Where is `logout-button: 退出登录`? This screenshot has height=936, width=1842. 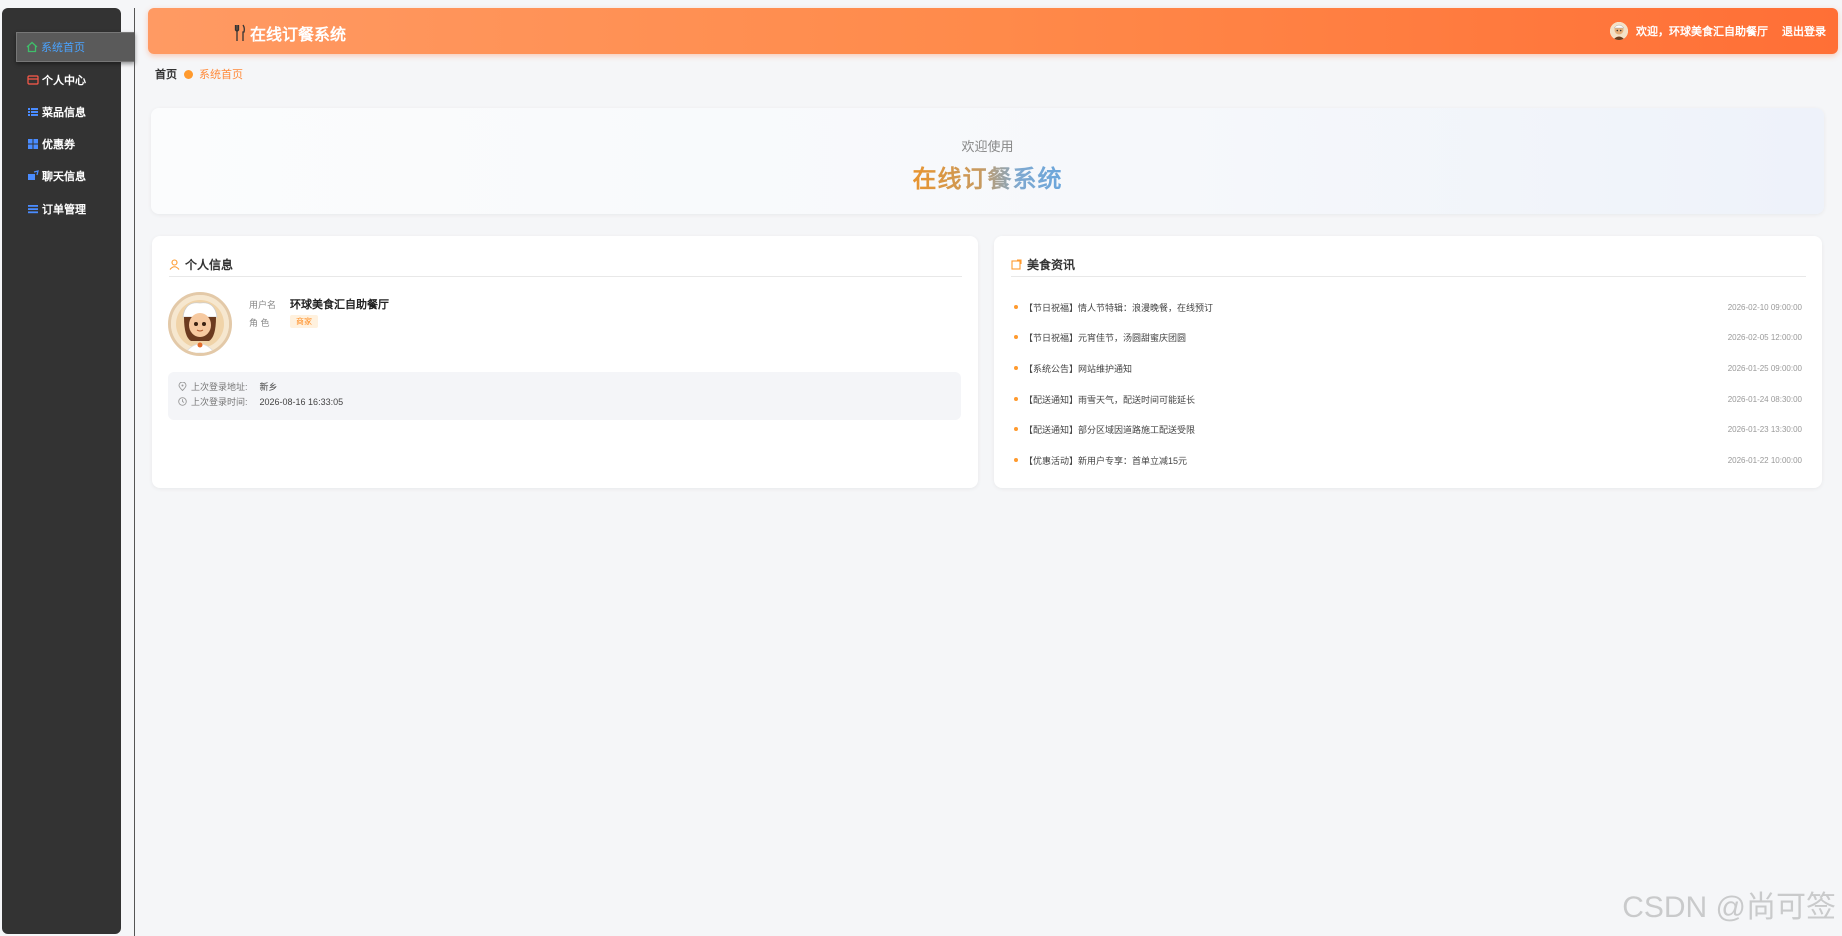 logout-button: 退出登录 is located at coordinates (1804, 31).